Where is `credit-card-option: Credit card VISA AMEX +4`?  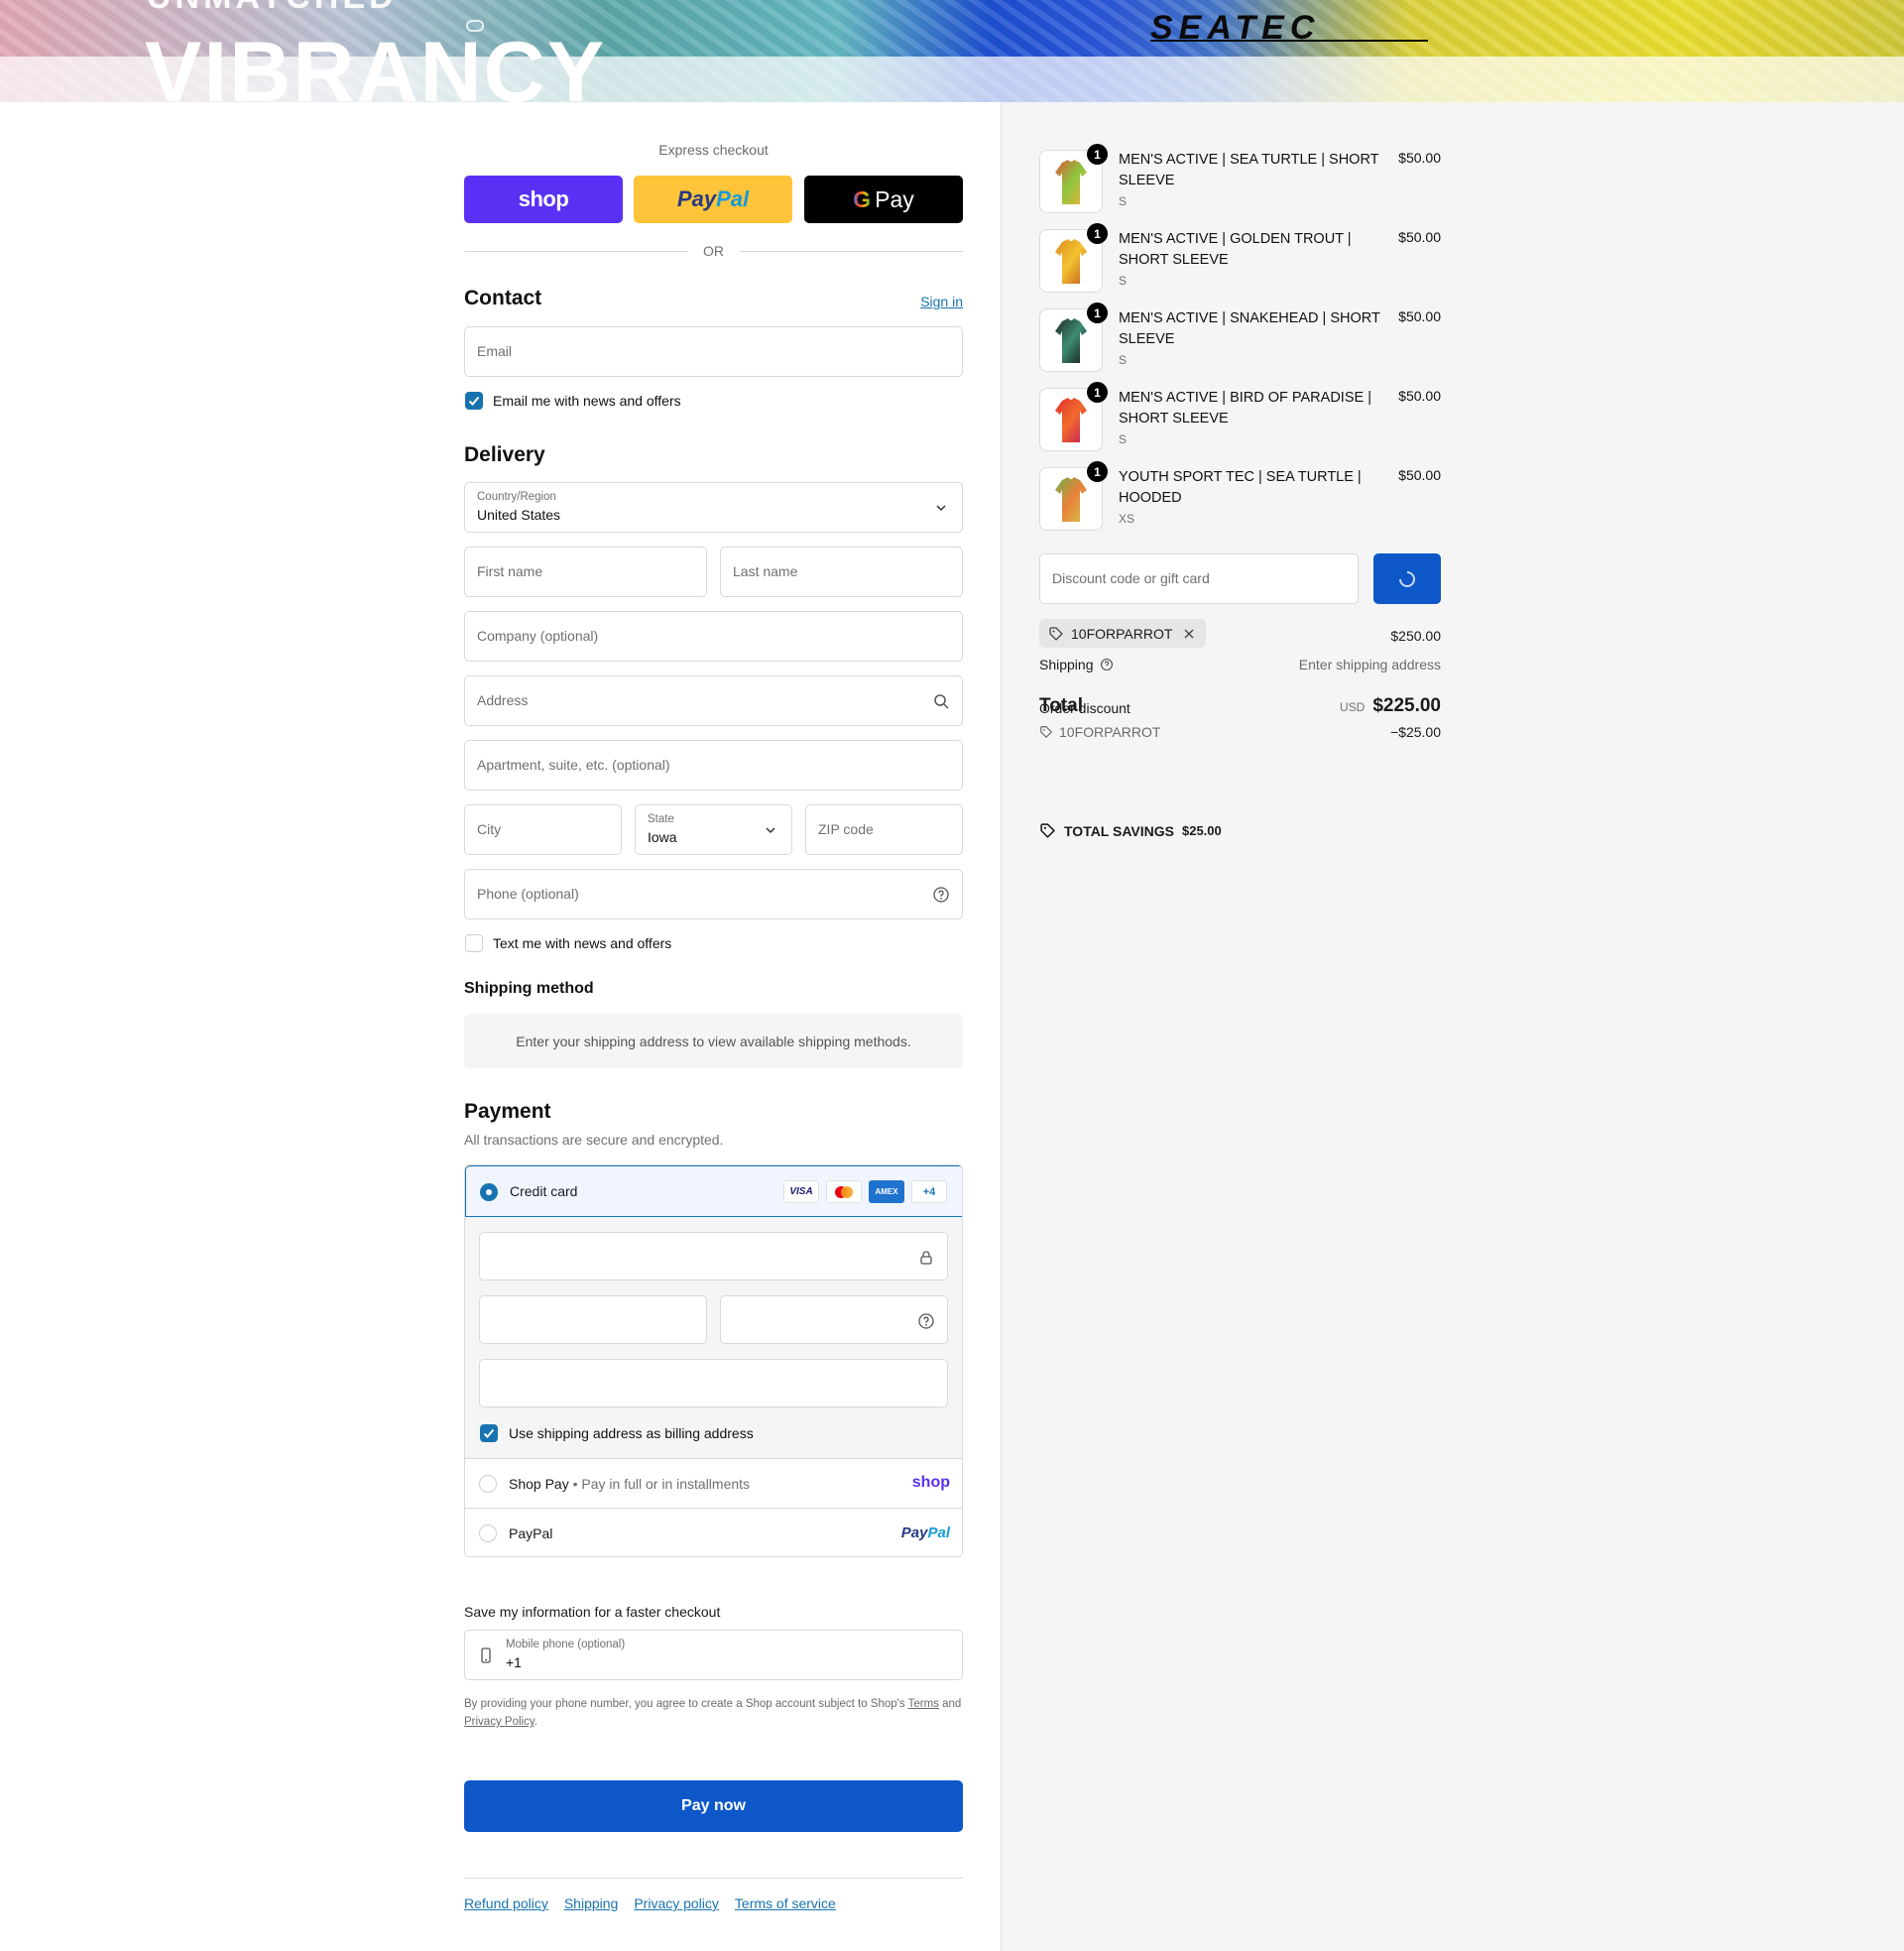
credit-card-option: Credit card VISA AMEX +4 is located at coordinates (713, 1191).